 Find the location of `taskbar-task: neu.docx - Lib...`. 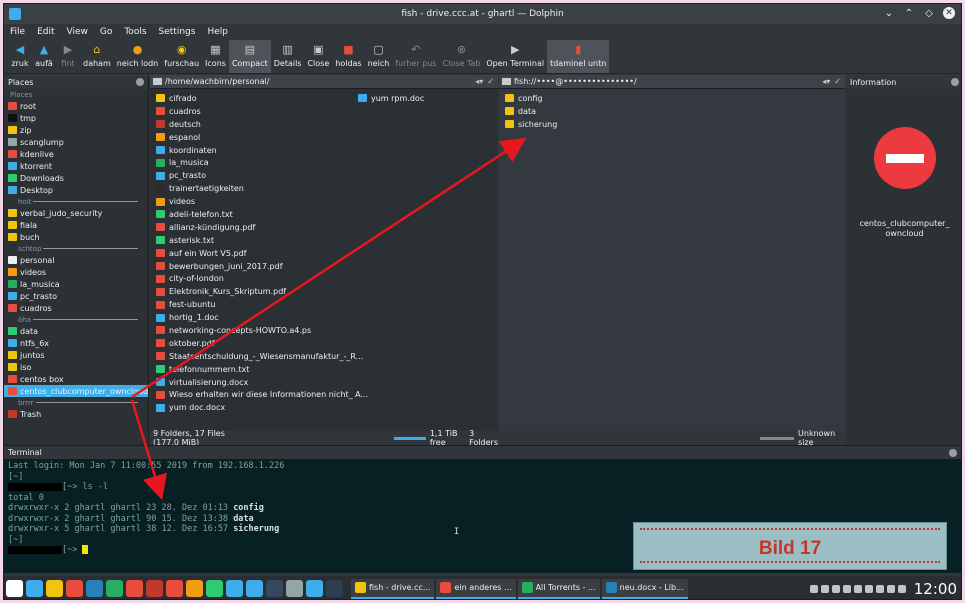

taskbar-task: neu.docx - Lib... is located at coordinates (644, 588).